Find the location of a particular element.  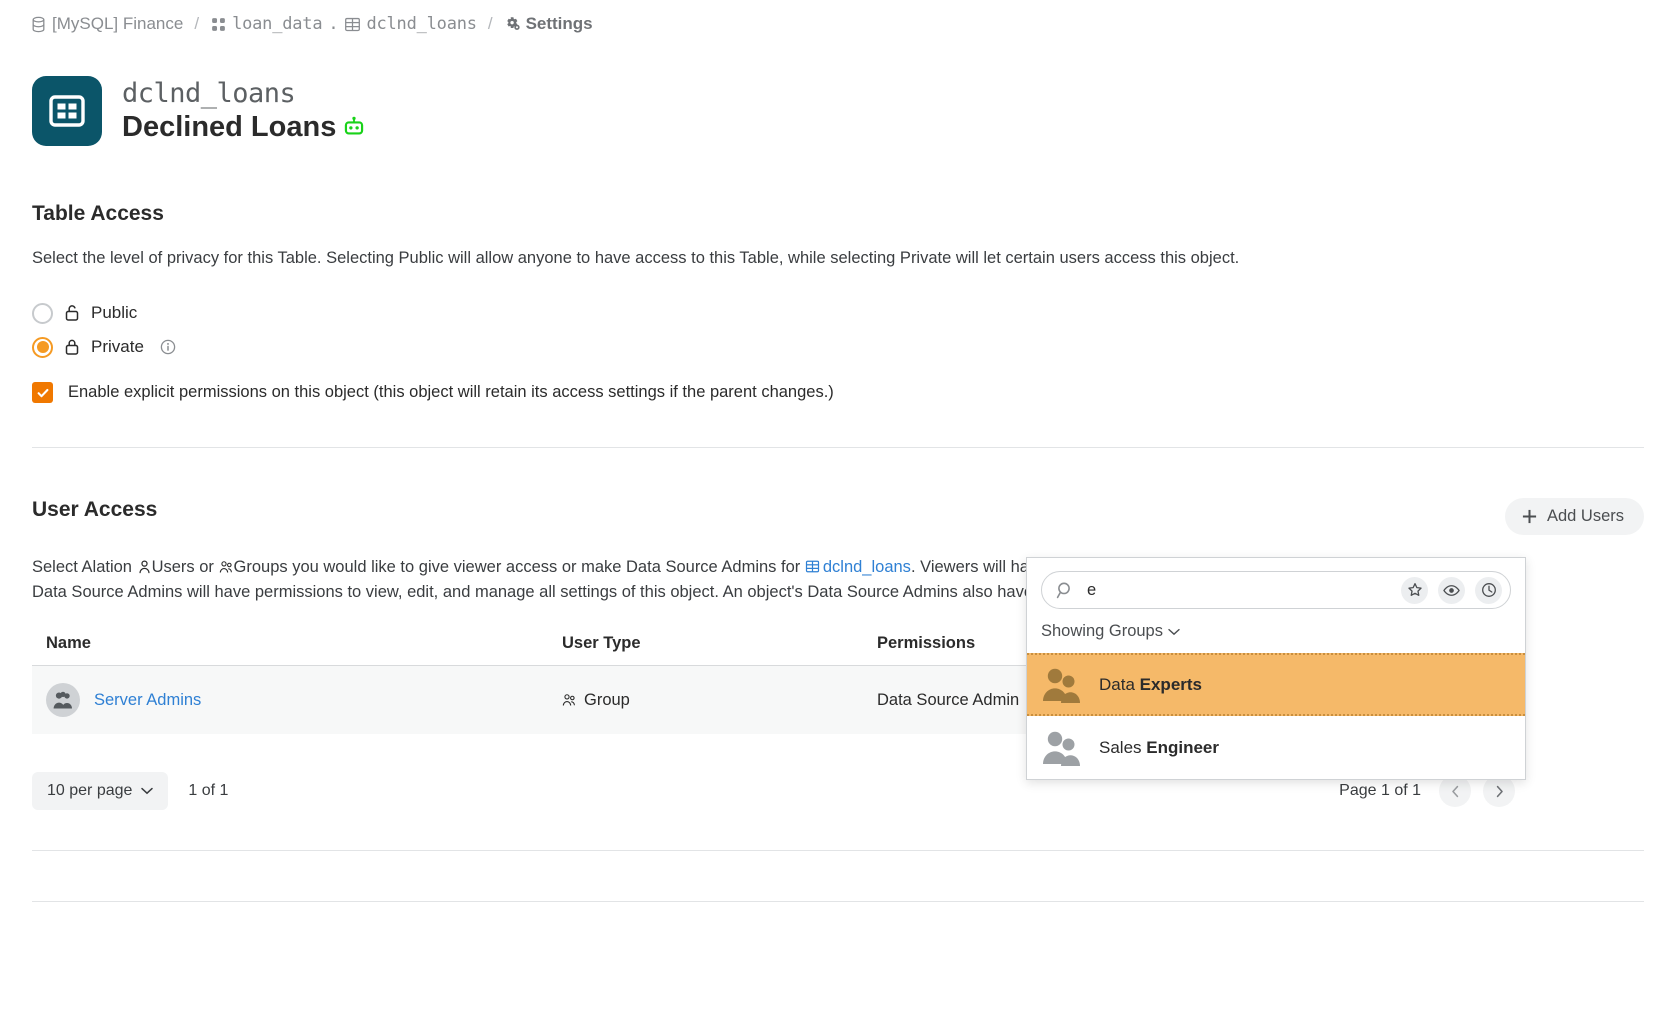

radio-public is located at coordinates (42, 313).